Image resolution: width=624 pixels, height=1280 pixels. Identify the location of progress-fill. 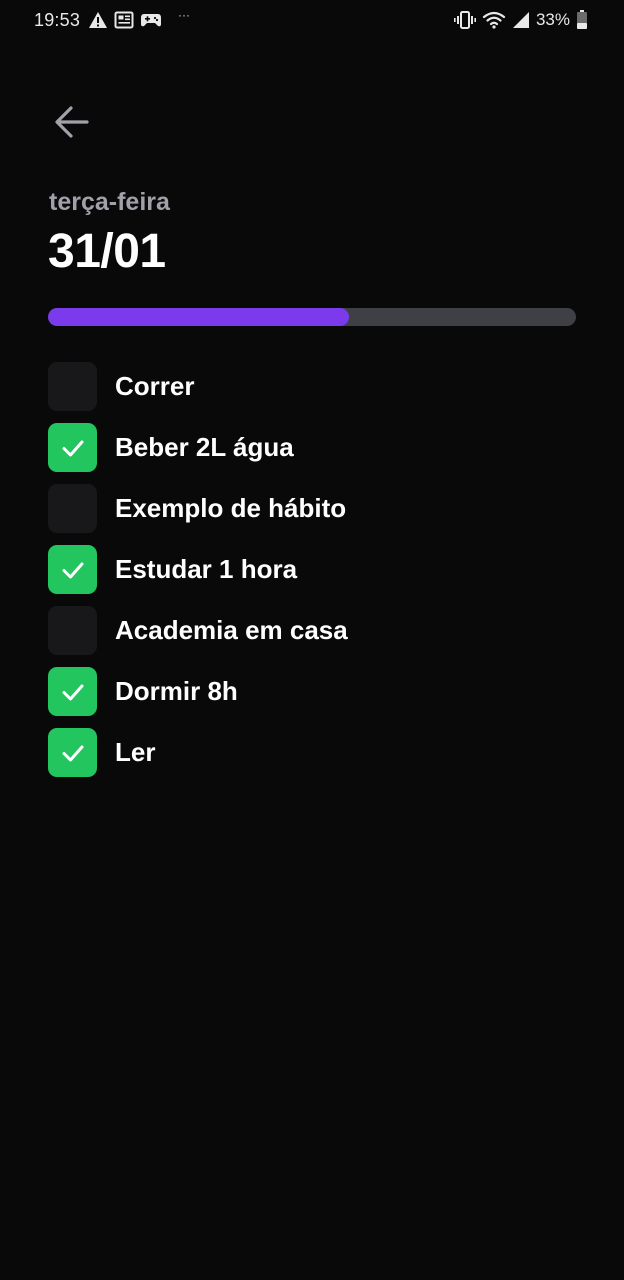
(198, 317).